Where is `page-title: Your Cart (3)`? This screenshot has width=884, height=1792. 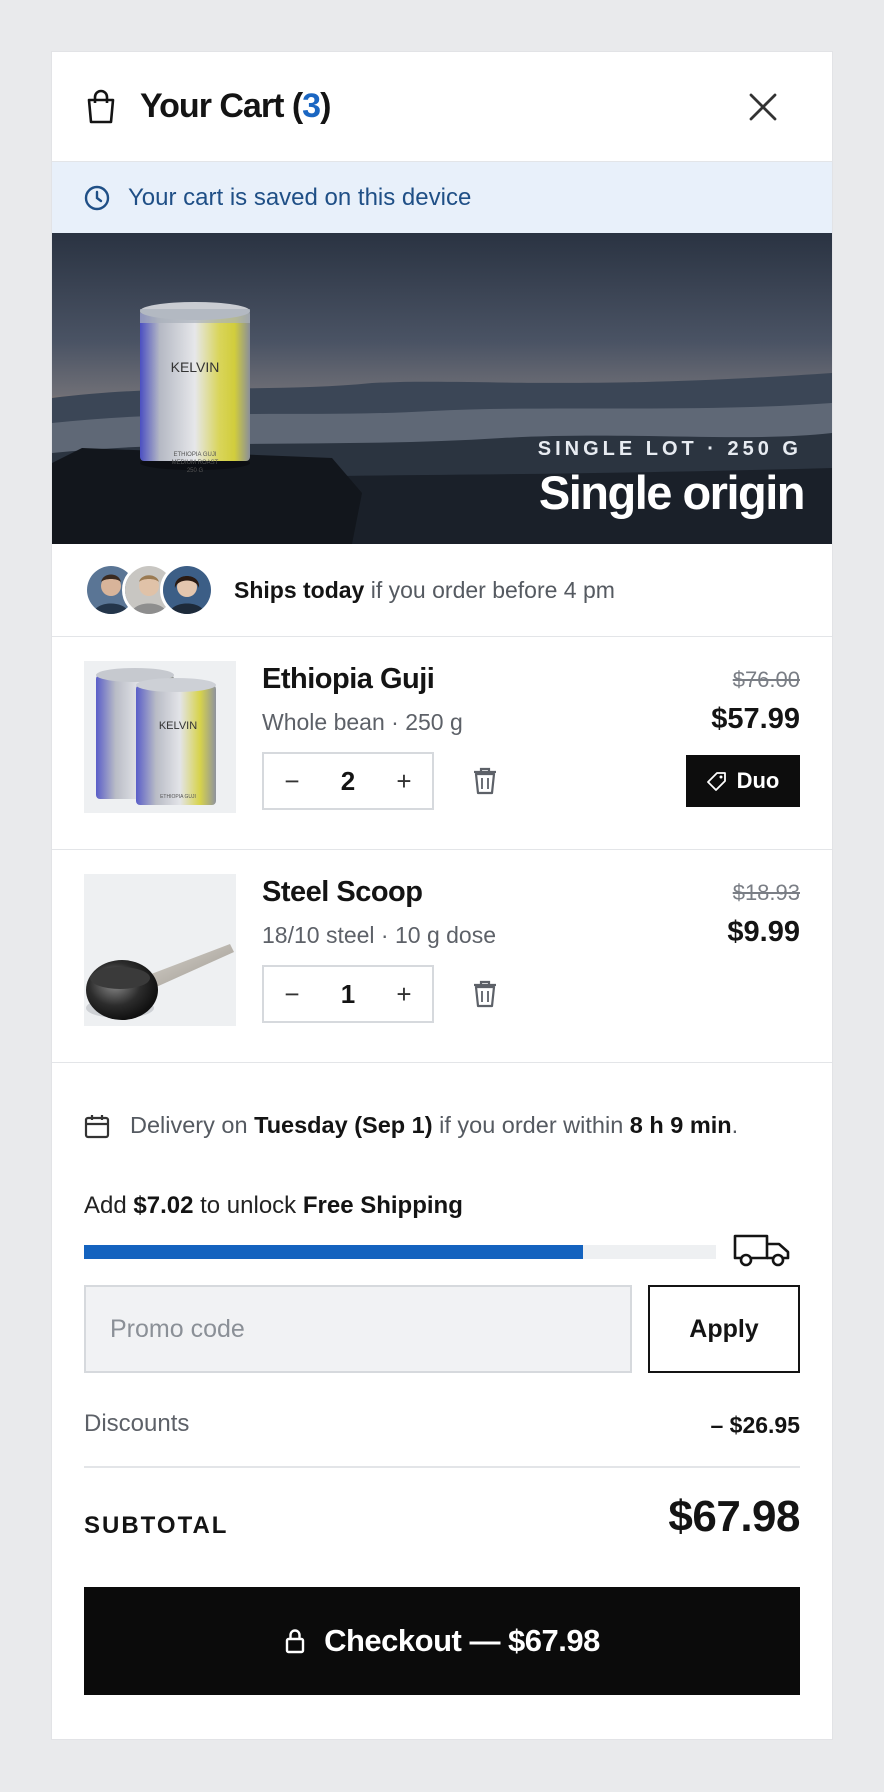
page-title: Your Cart (3) is located at coordinates (235, 106).